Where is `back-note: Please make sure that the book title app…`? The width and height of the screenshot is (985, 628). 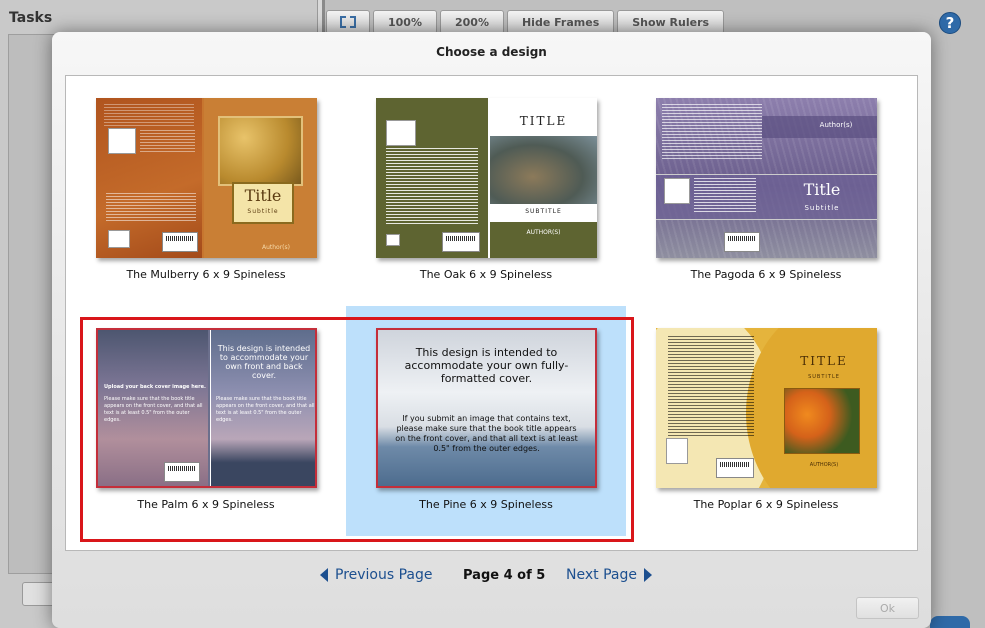
back-note: Please make sure that the book title app… is located at coordinates (153, 409).